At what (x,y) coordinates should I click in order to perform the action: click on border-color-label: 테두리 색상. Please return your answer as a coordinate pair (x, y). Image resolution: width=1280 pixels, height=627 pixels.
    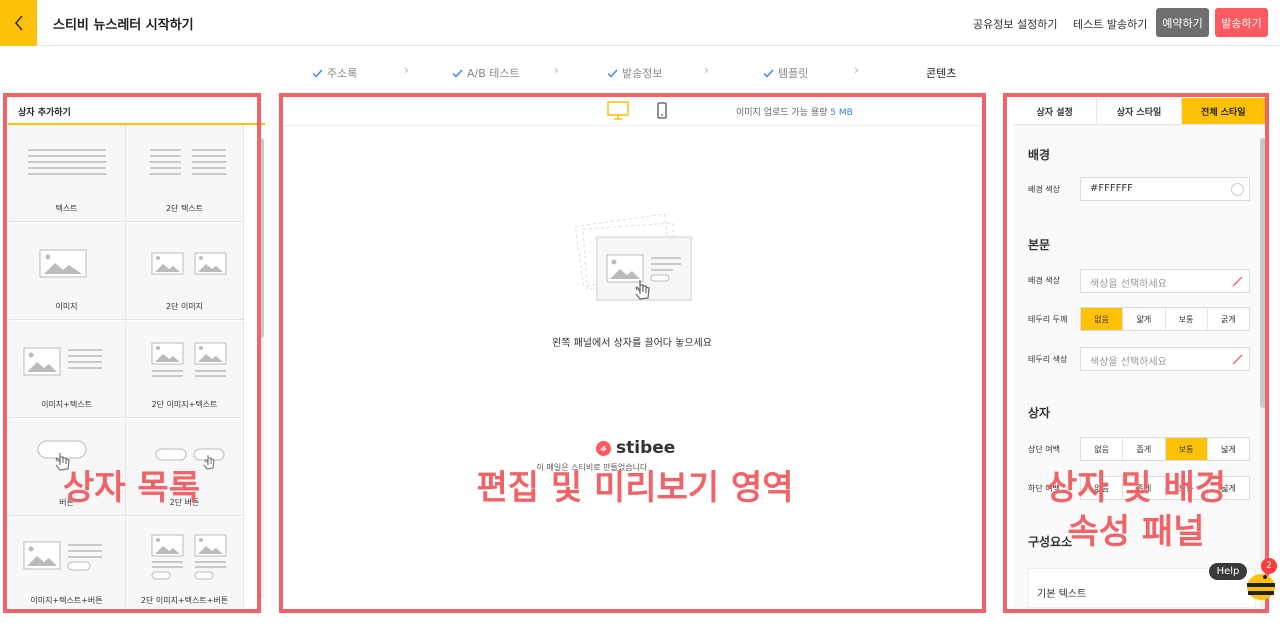
    Looking at the image, I should click on (1048, 359).